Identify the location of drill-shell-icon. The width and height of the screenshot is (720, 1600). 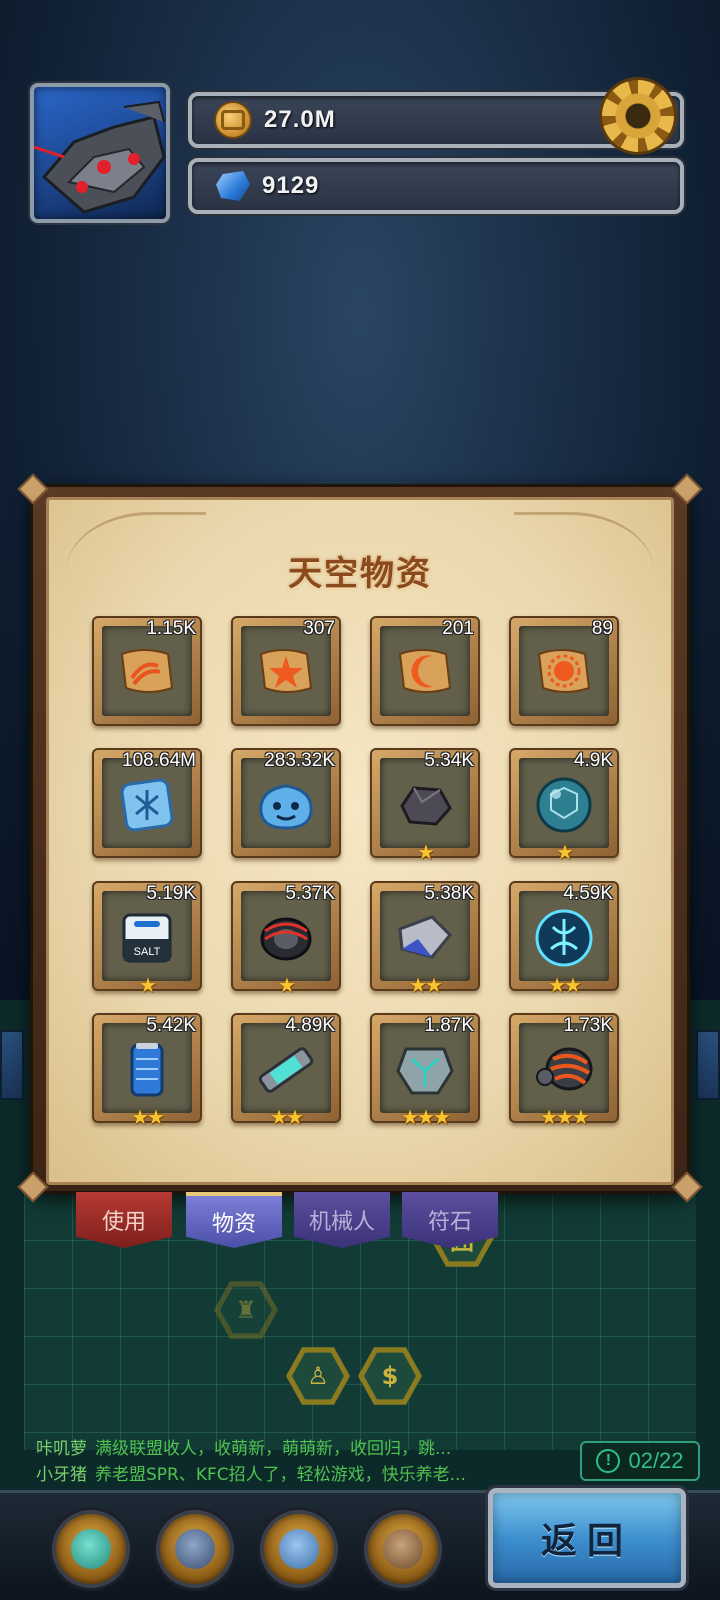
(564, 1070).